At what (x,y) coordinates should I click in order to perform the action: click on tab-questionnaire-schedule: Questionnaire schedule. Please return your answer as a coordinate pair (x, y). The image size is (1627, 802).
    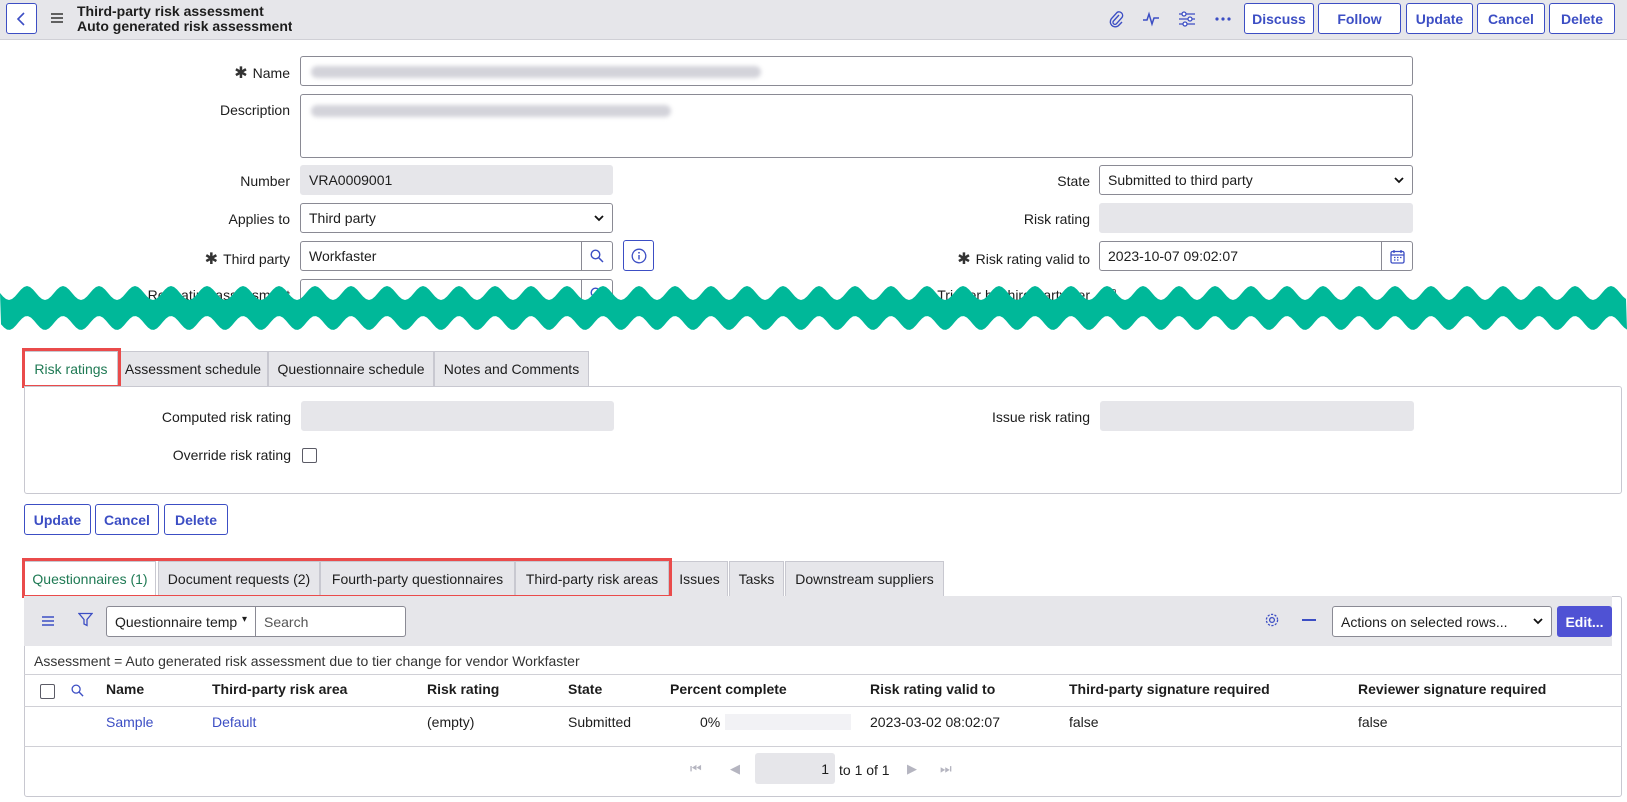
    Looking at the image, I should click on (351, 368).